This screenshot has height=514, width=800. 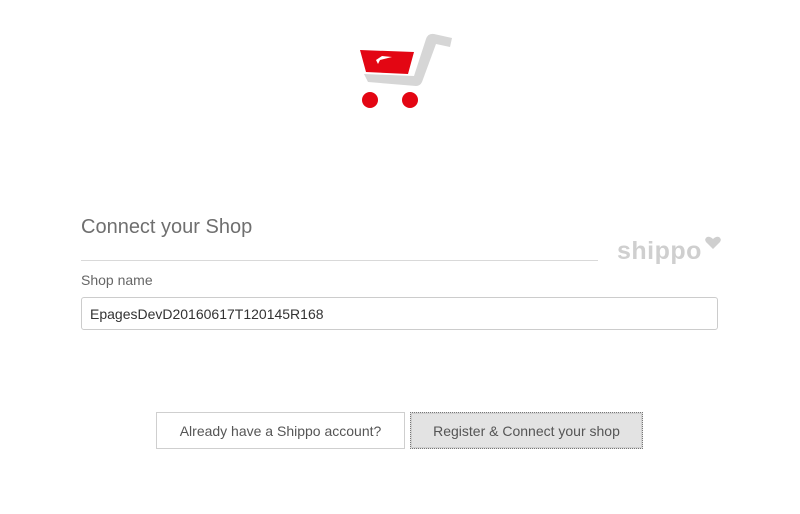 I want to click on page-title: Connect your Shop, so click(x=167, y=227).